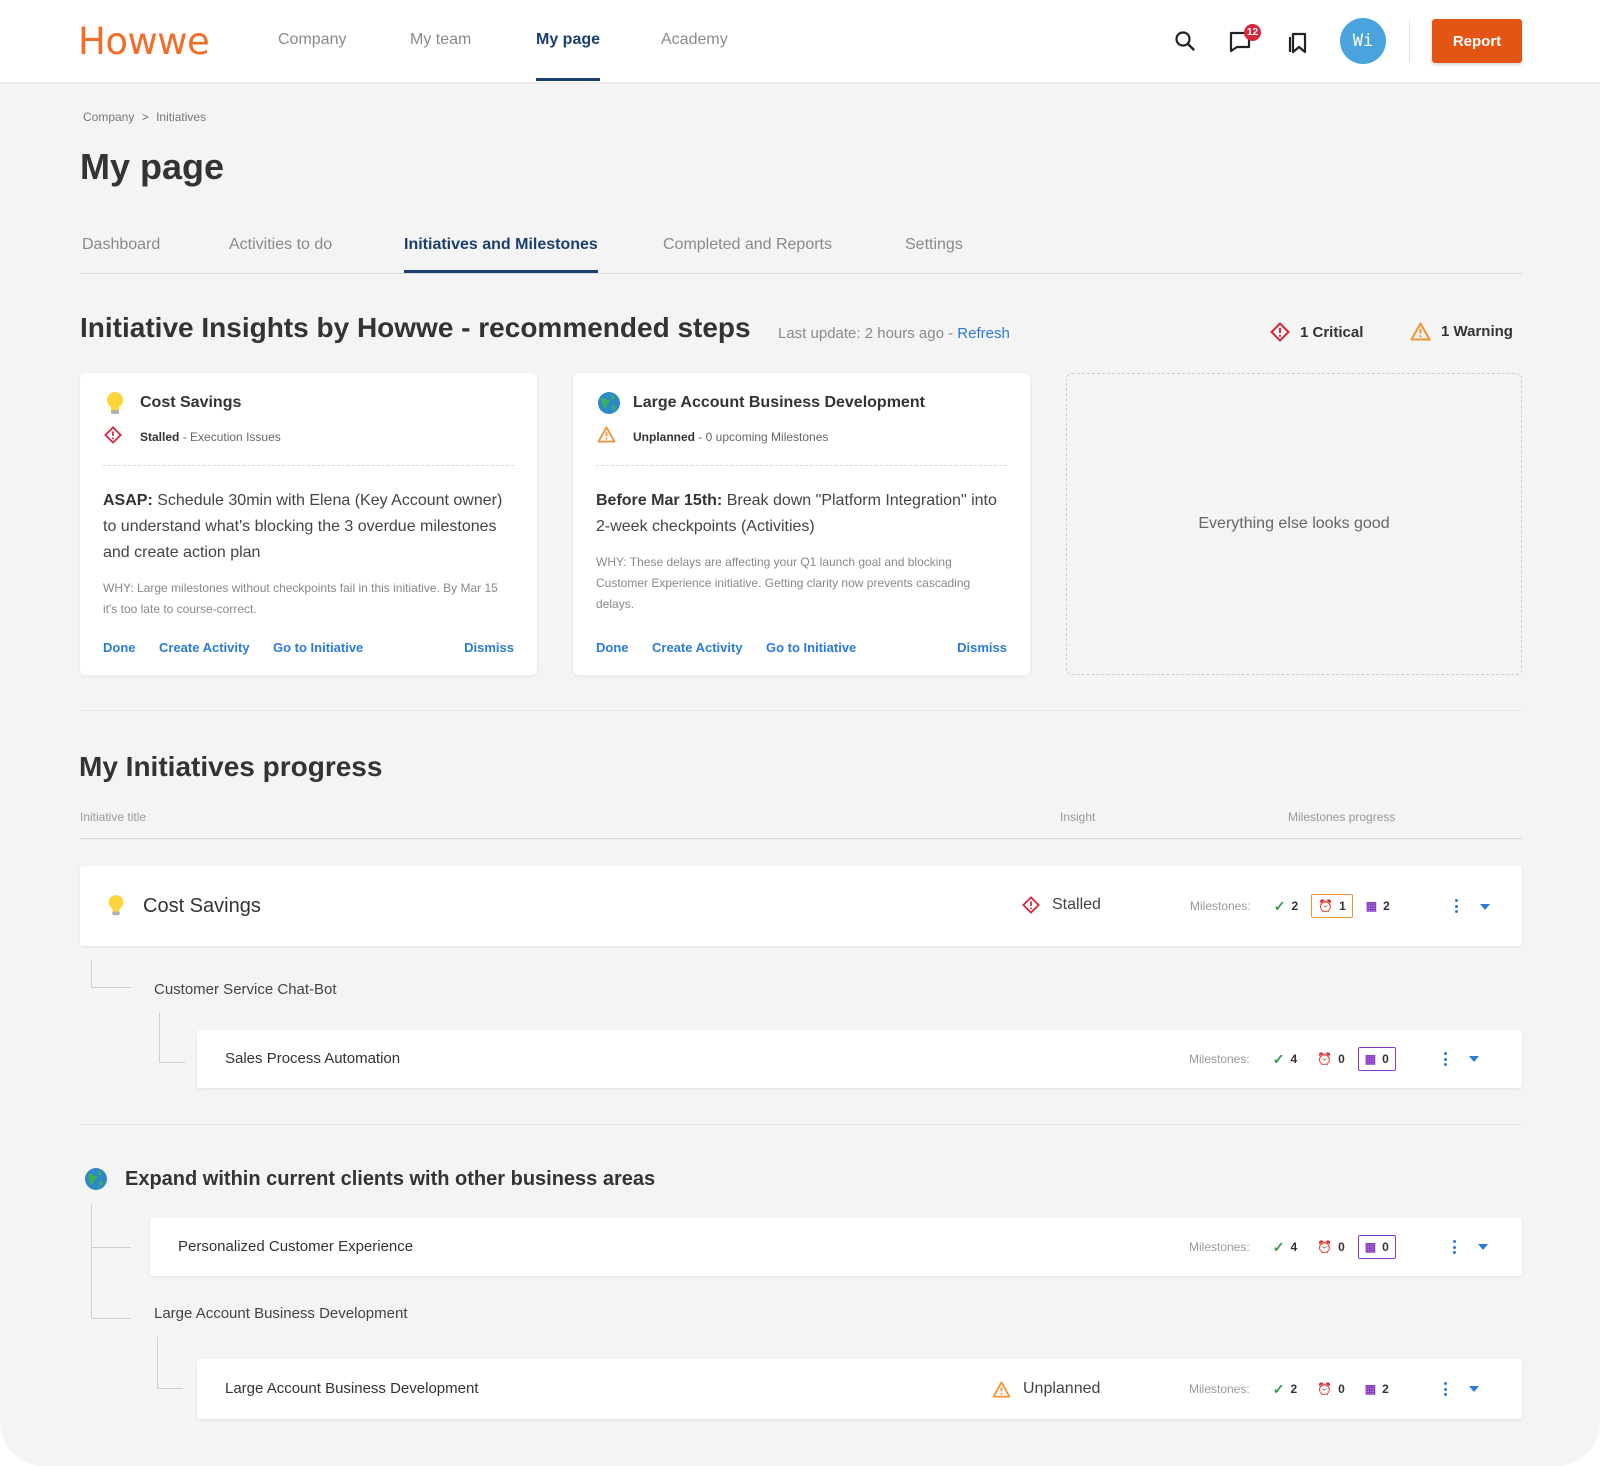 The image size is (1600, 1466). What do you see at coordinates (1477, 41) in the screenshot?
I see `report-button: Report` at bounding box center [1477, 41].